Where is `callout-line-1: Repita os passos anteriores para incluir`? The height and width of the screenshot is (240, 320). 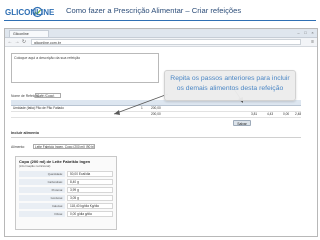 callout-line-1: Repita os passos anteriores para incluir is located at coordinates (230, 78).